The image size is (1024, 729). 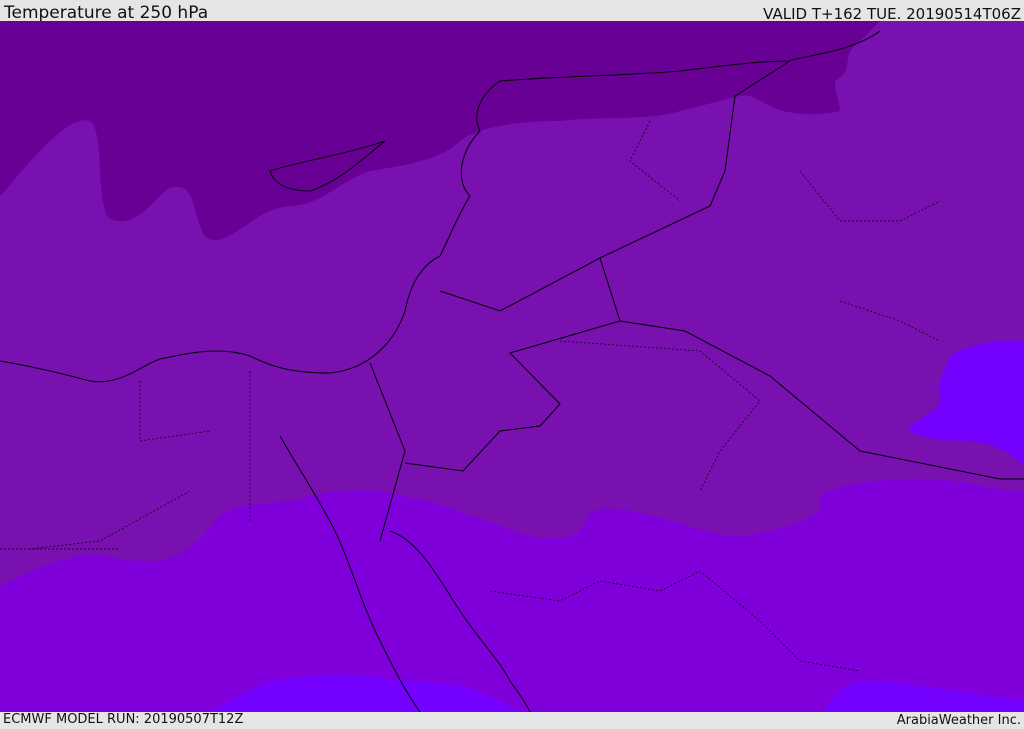 I want to click on brand-credit: ArabiaWeather Inc., so click(x=958, y=720).